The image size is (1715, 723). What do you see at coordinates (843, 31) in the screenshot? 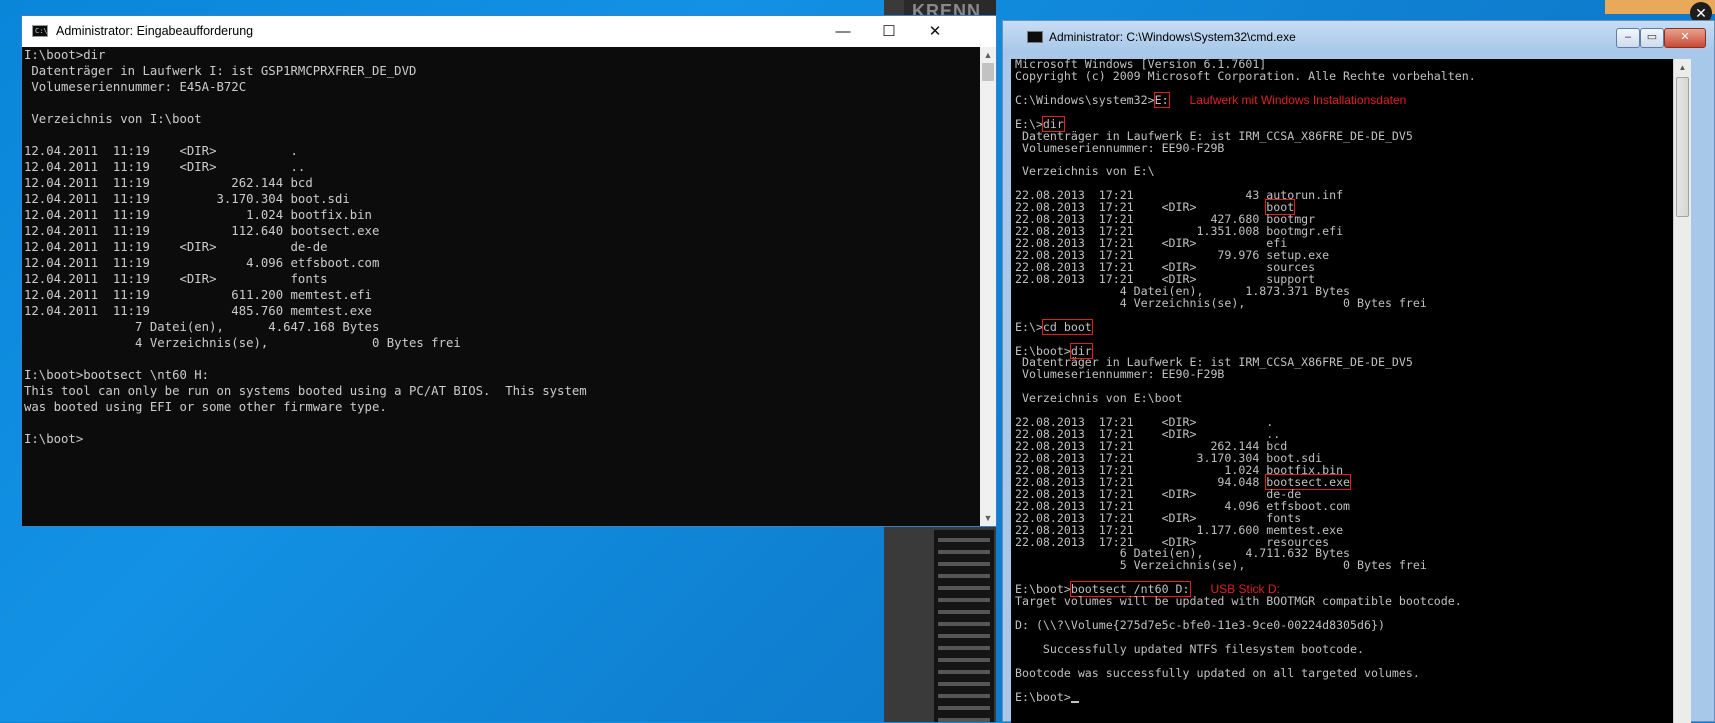
I see `minimize-button: —` at bounding box center [843, 31].